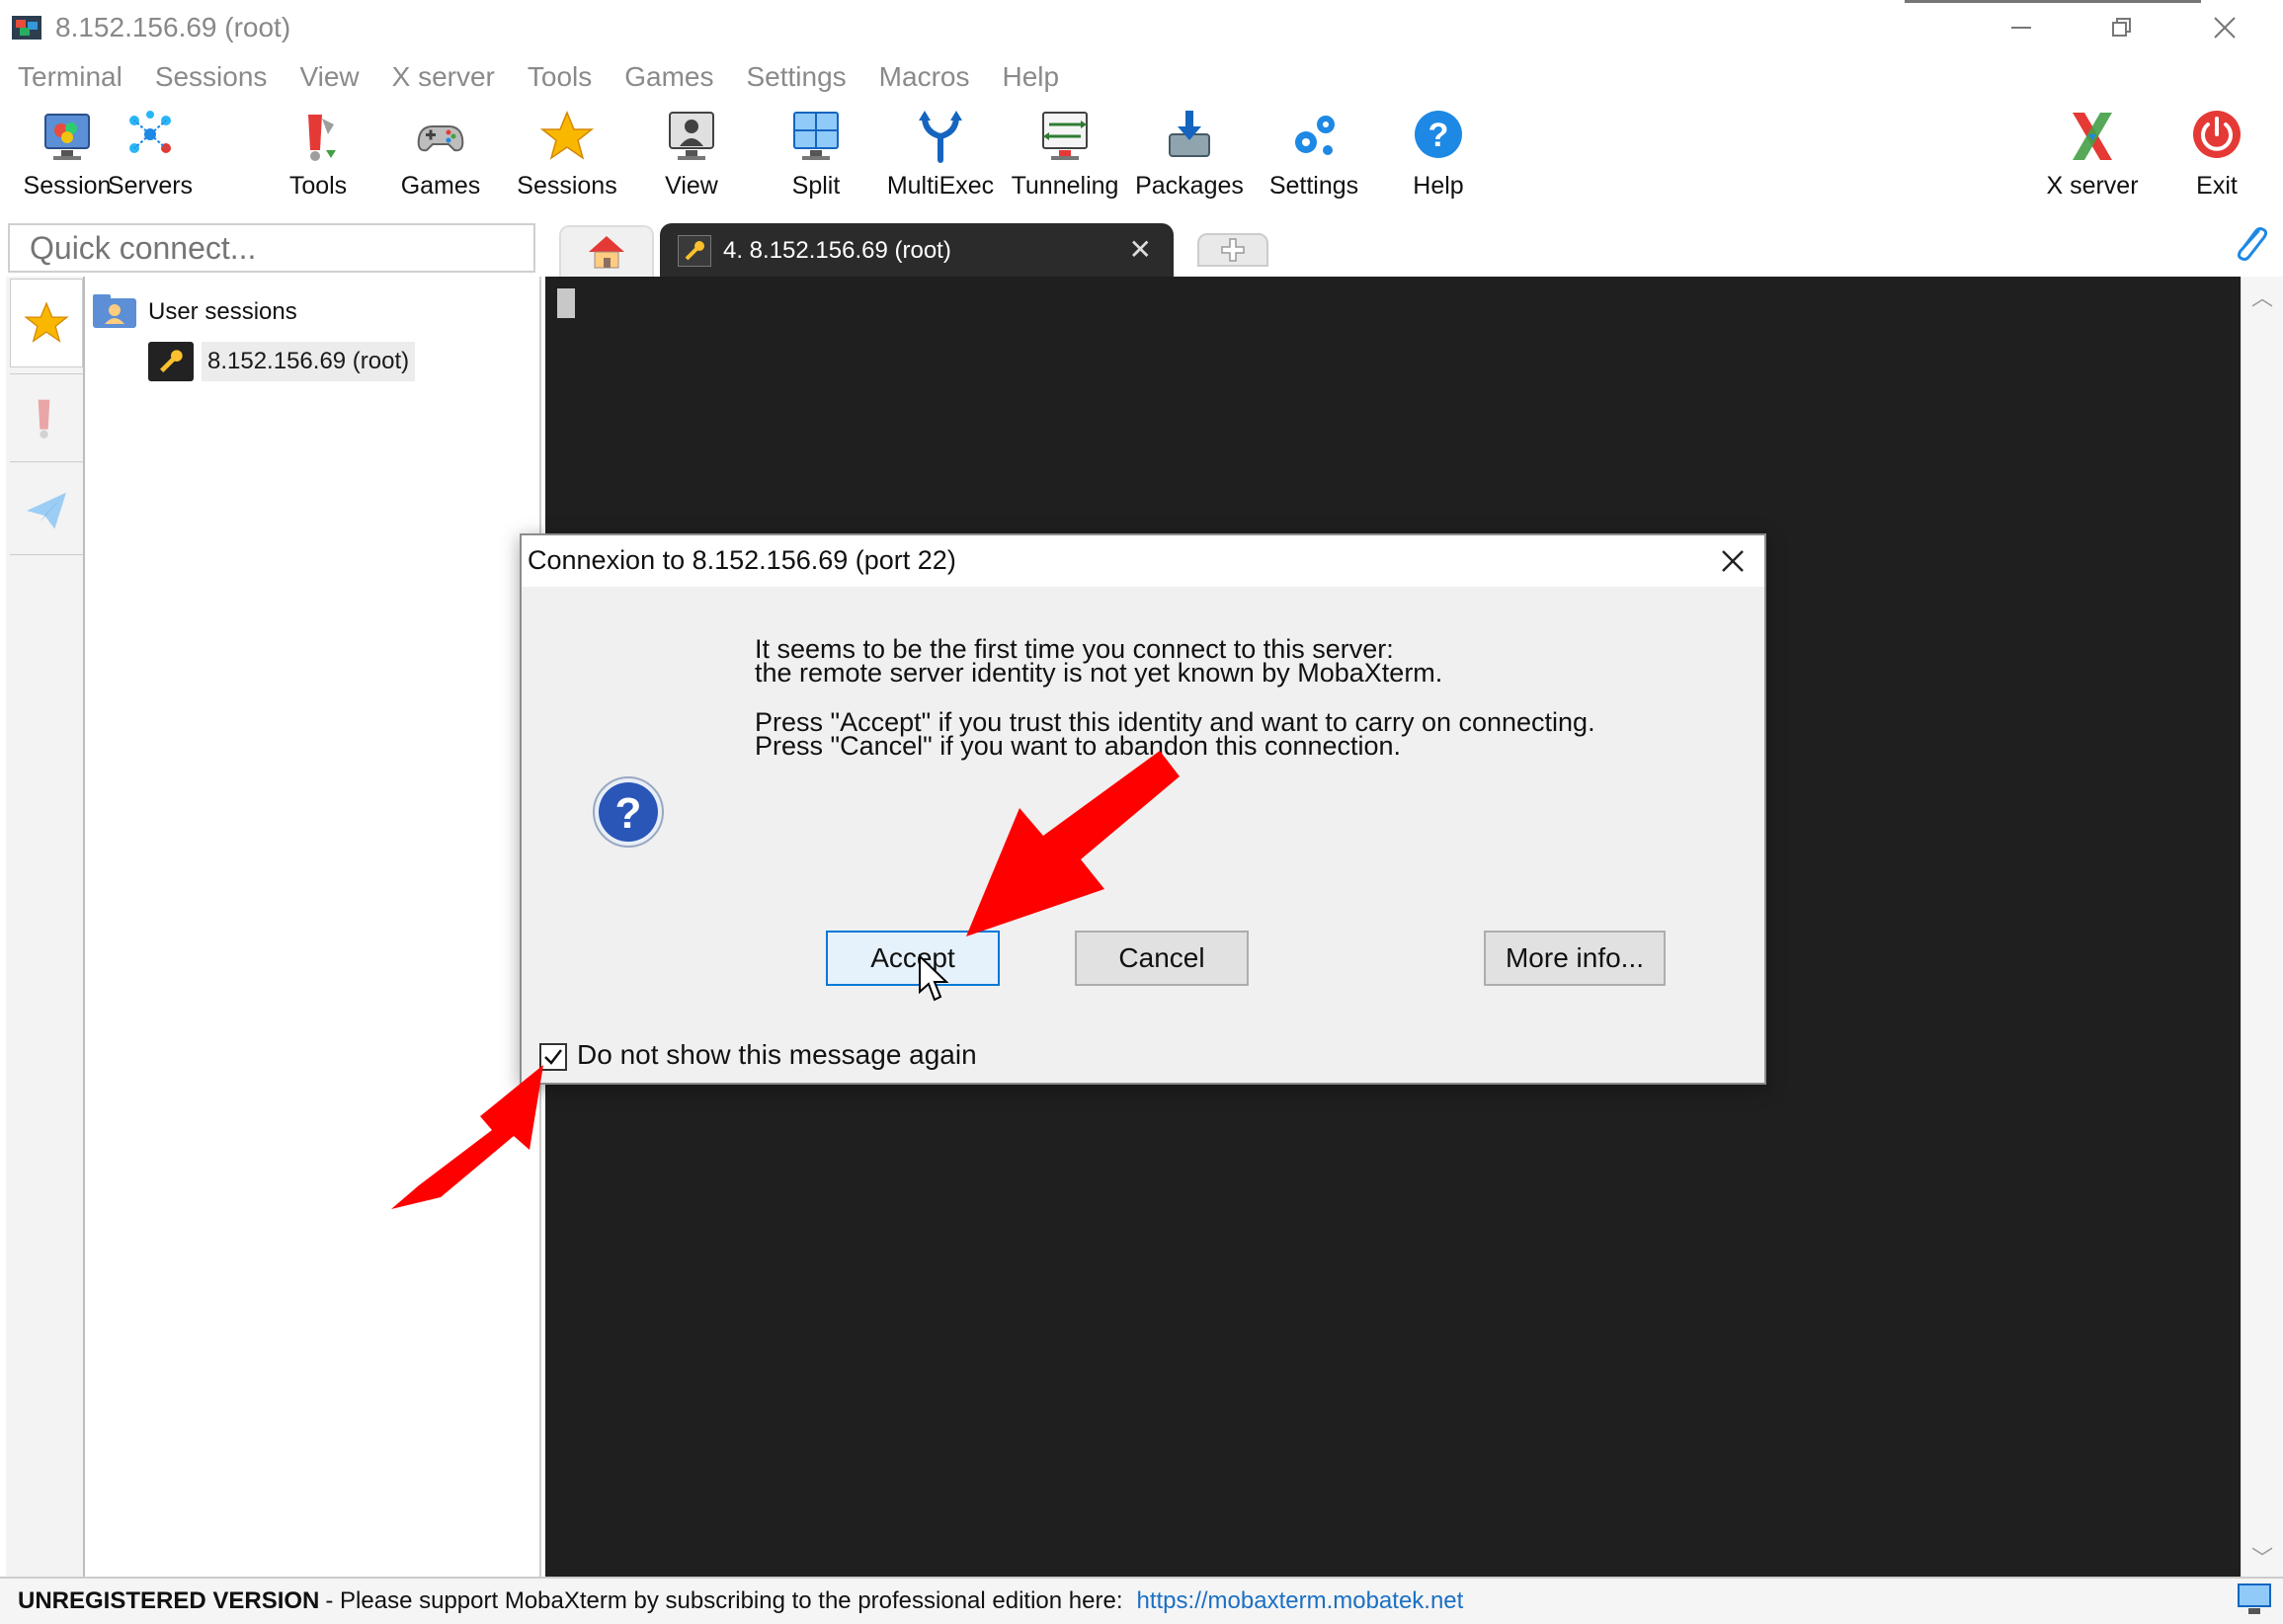  Describe the element at coordinates (212, 77) in the screenshot. I see `menu-sessions: Sessions` at that location.